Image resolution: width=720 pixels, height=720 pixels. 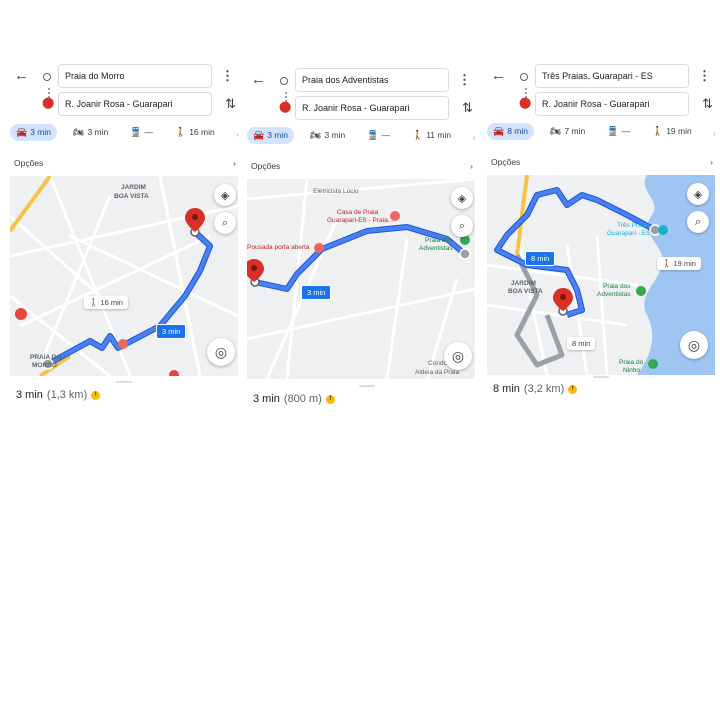 What do you see at coordinates (358, 212) in the screenshot?
I see `map-label-casa-de-praia: Casa de Praia` at bounding box center [358, 212].